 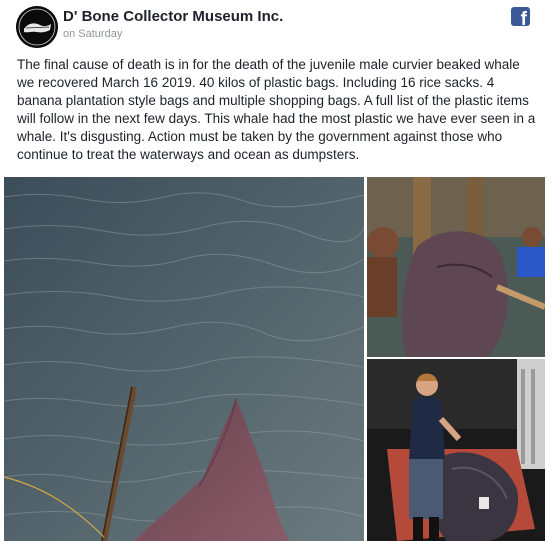 I want to click on photo-whale-on-truck, so click(x=456, y=450).